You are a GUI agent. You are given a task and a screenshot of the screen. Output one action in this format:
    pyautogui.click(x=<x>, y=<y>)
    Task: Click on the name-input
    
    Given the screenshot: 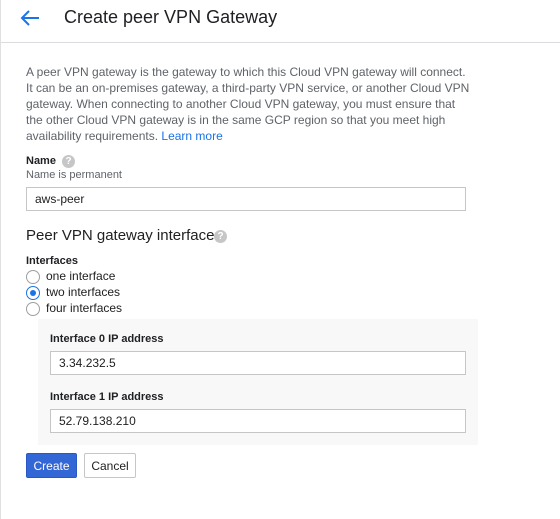 What is the action you would take?
    pyautogui.click(x=246, y=199)
    